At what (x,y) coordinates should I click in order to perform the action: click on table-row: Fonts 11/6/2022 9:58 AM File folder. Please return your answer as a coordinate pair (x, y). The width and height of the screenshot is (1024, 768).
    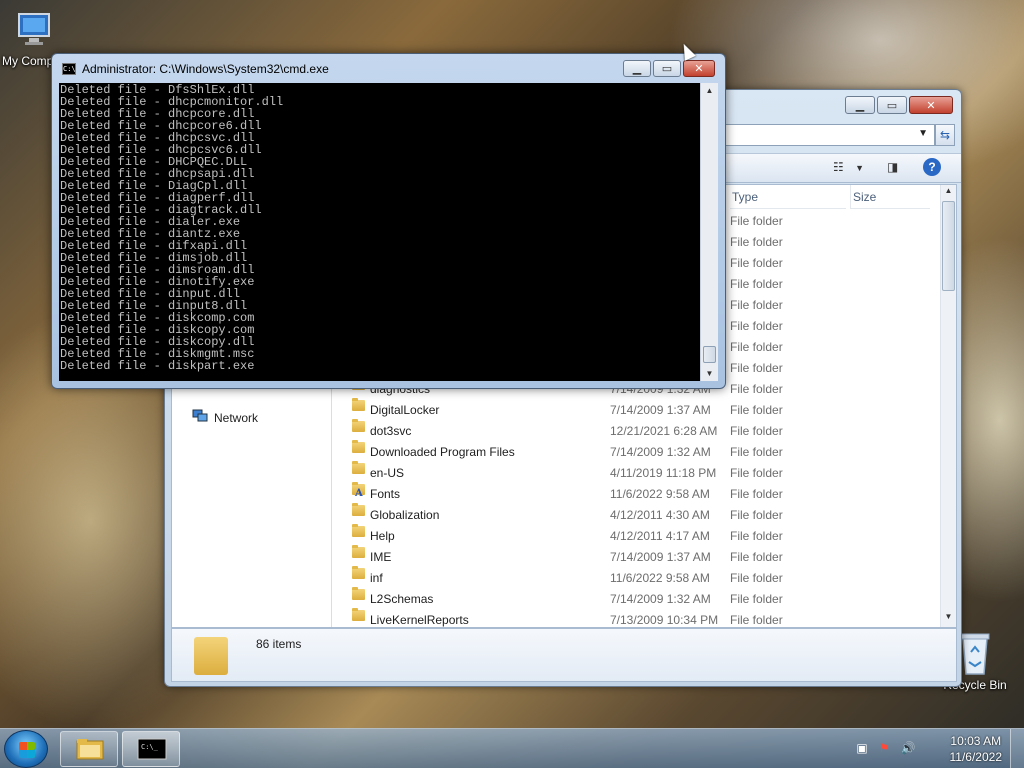
    Looking at the image, I should click on (632, 493).